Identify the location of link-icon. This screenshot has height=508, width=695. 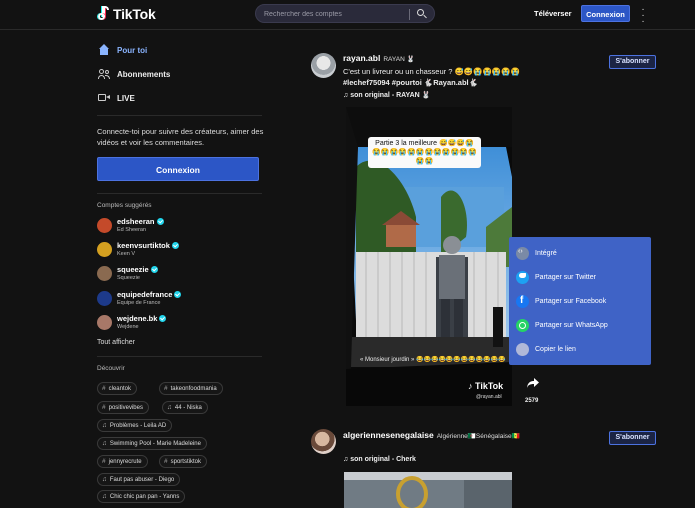
(522, 349).